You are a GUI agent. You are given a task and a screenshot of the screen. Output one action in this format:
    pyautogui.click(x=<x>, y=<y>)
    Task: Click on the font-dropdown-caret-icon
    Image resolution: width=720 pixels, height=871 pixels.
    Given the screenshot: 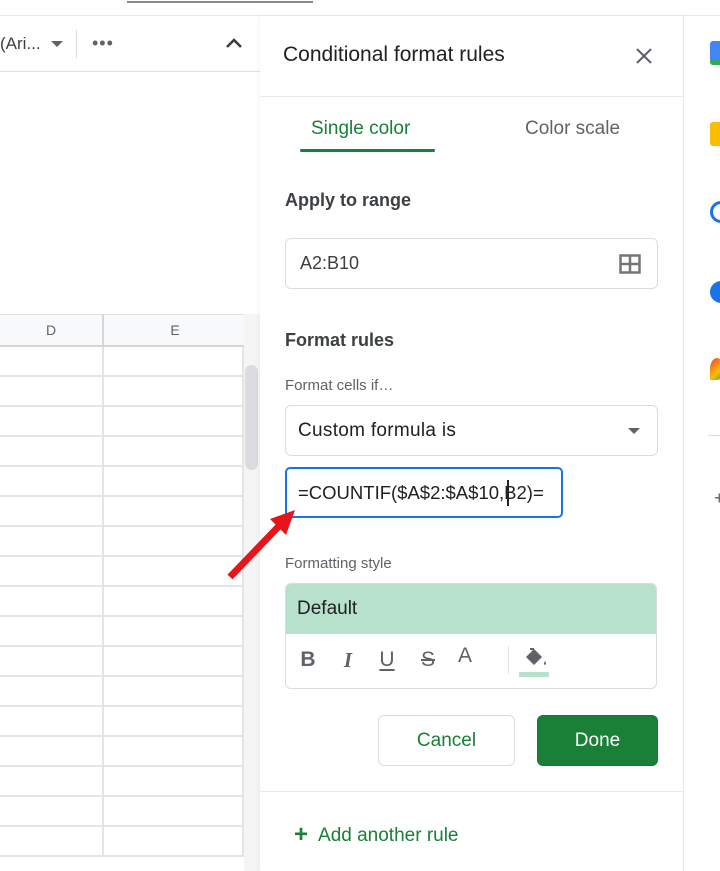 What is the action you would take?
    pyautogui.click(x=57, y=44)
    